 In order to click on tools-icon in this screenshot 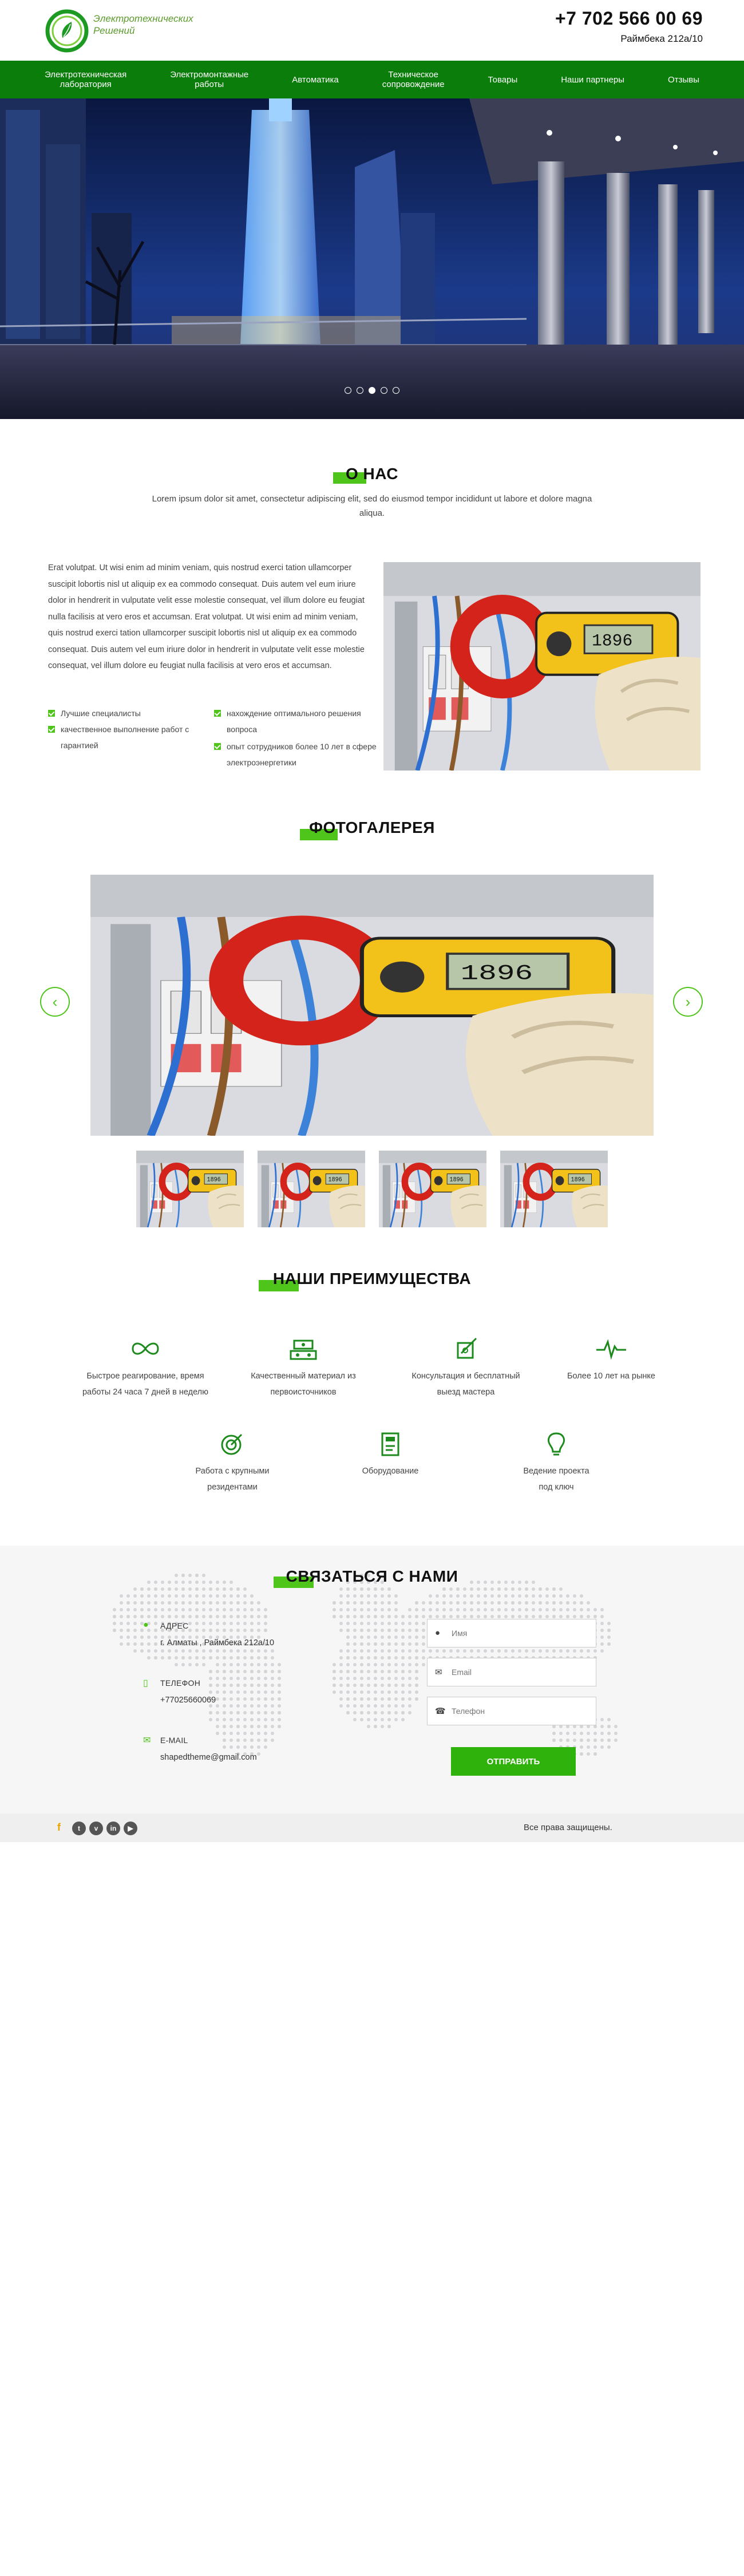, I will do `click(467, 1348)`.